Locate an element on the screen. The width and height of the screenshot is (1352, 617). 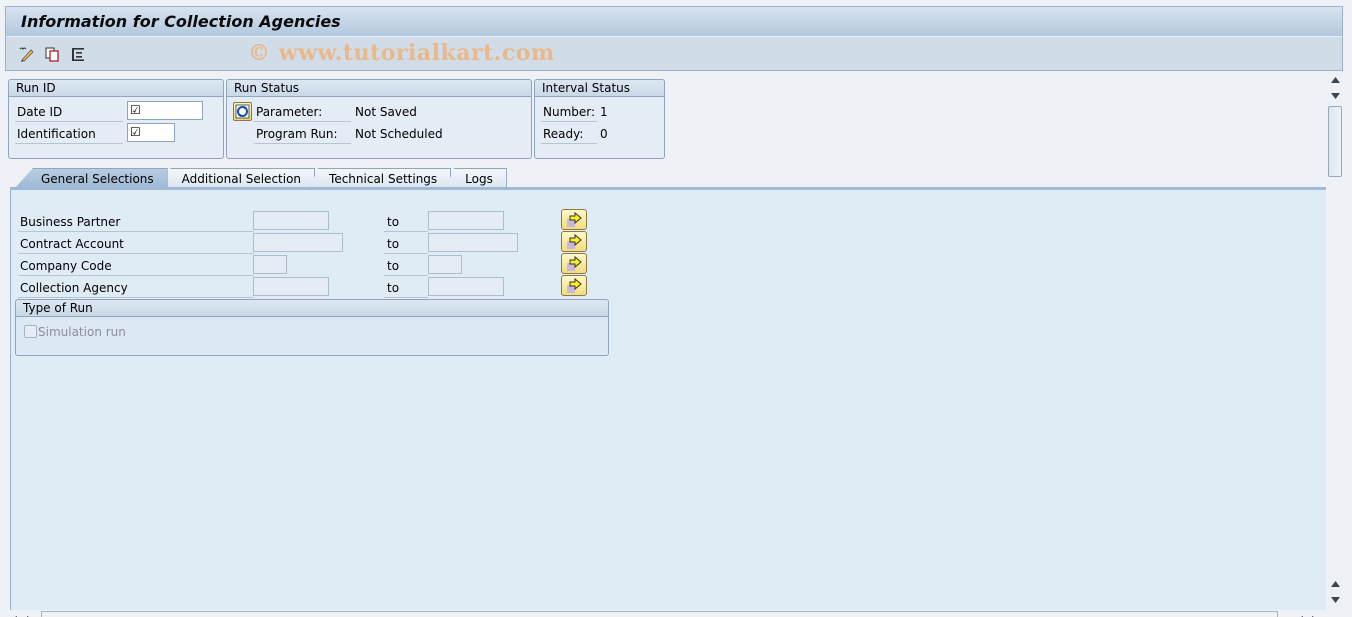
date-id-field: ☑ is located at coordinates (165, 110).